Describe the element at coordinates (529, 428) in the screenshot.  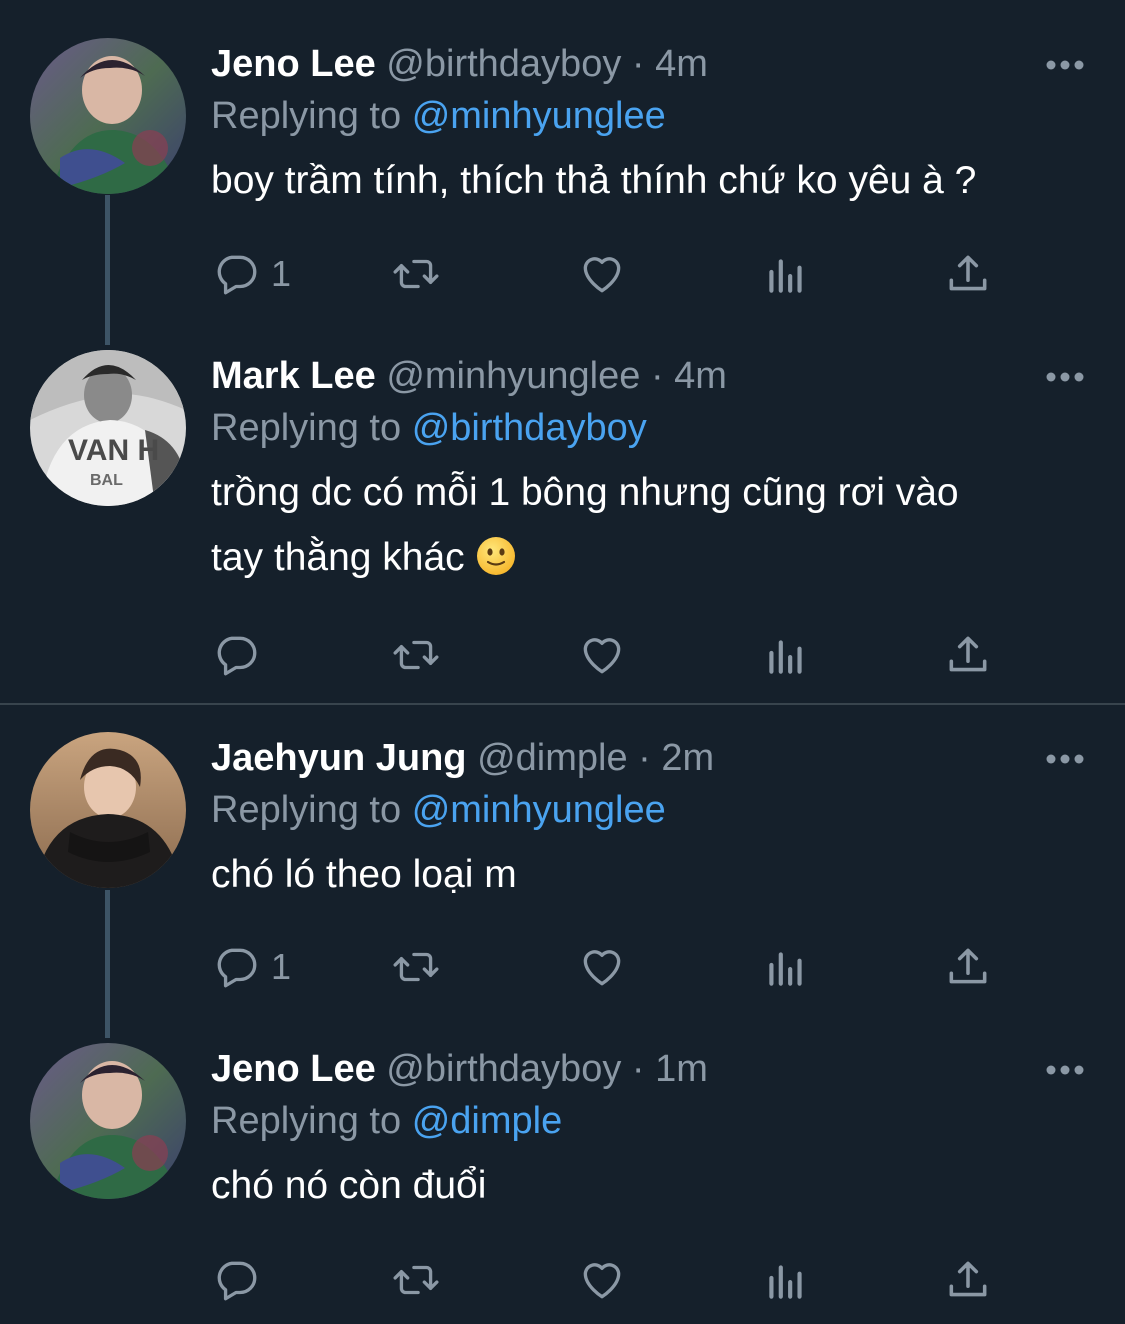
I see `replying-to-mention: @birthdayboy` at that location.